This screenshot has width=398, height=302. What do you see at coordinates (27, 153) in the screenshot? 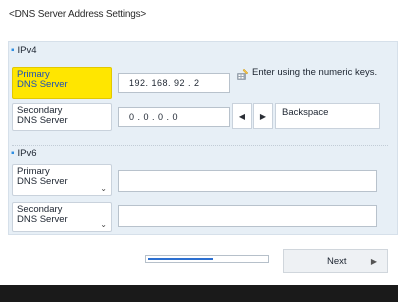
I see `ipv6-section-label: IPv6` at bounding box center [27, 153].